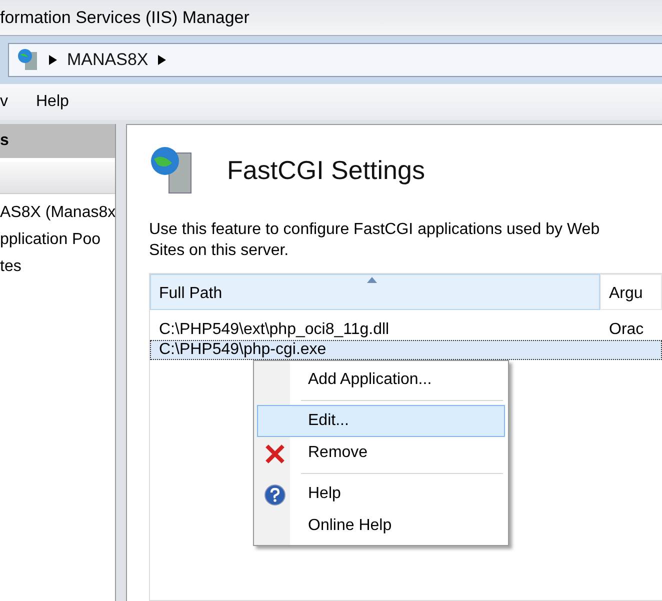  Describe the element at coordinates (375, 240) in the screenshot. I see `description: Use this feature to configure FastCGI applications used by Web Sites on this server.` at that location.